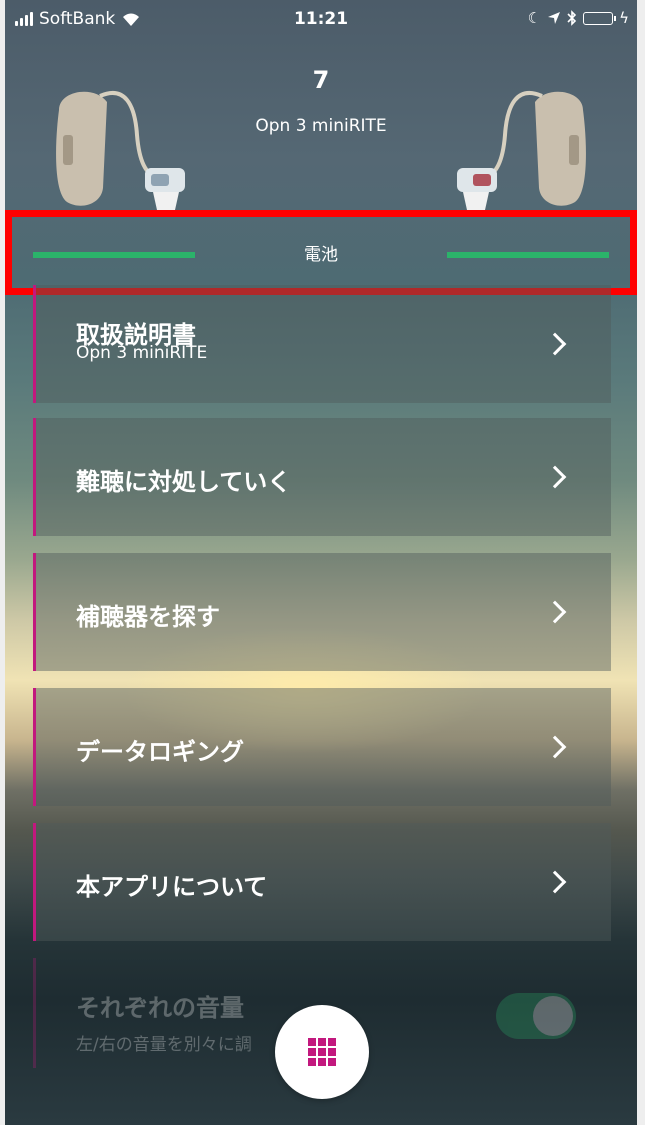  Describe the element at coordinates (172, 887) in the screenshot. I see `menu-item-title: 本アプリについて` at that location.